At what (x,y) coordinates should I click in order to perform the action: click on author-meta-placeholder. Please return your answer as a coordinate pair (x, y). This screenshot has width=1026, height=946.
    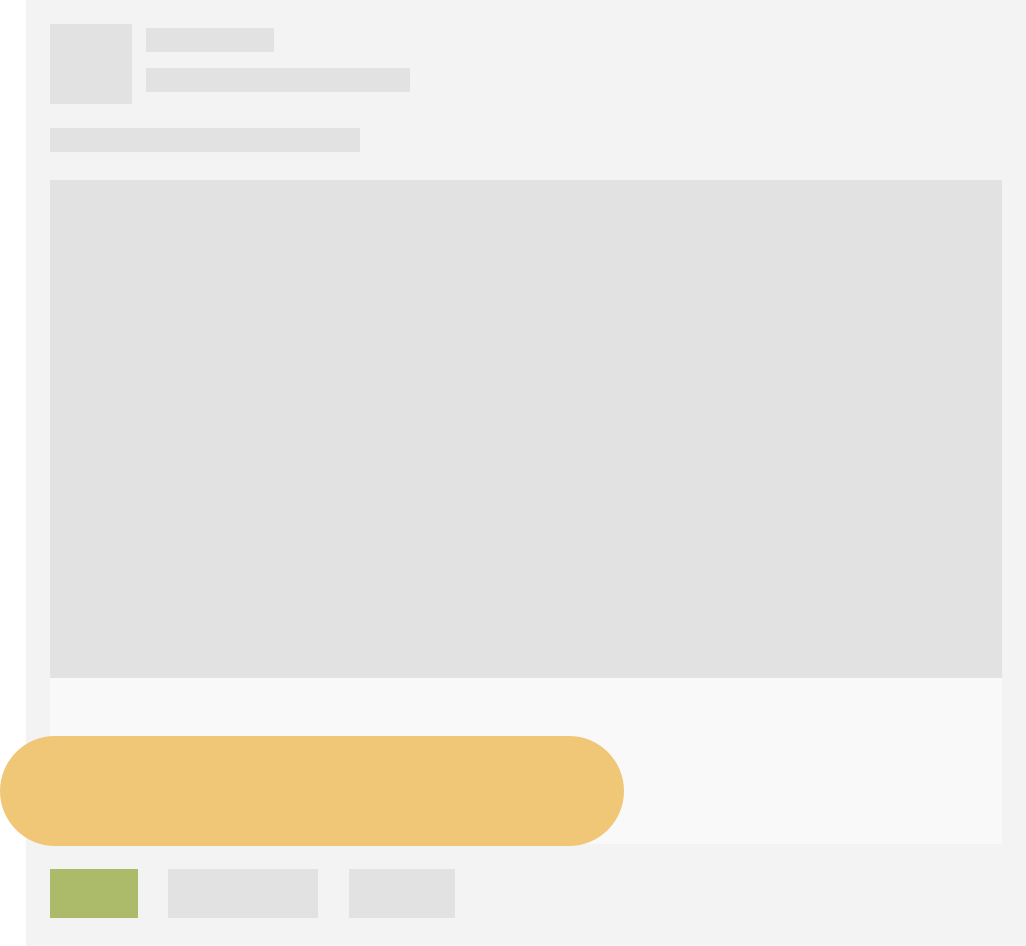
    Looking at the image, I should click on (278, 80).